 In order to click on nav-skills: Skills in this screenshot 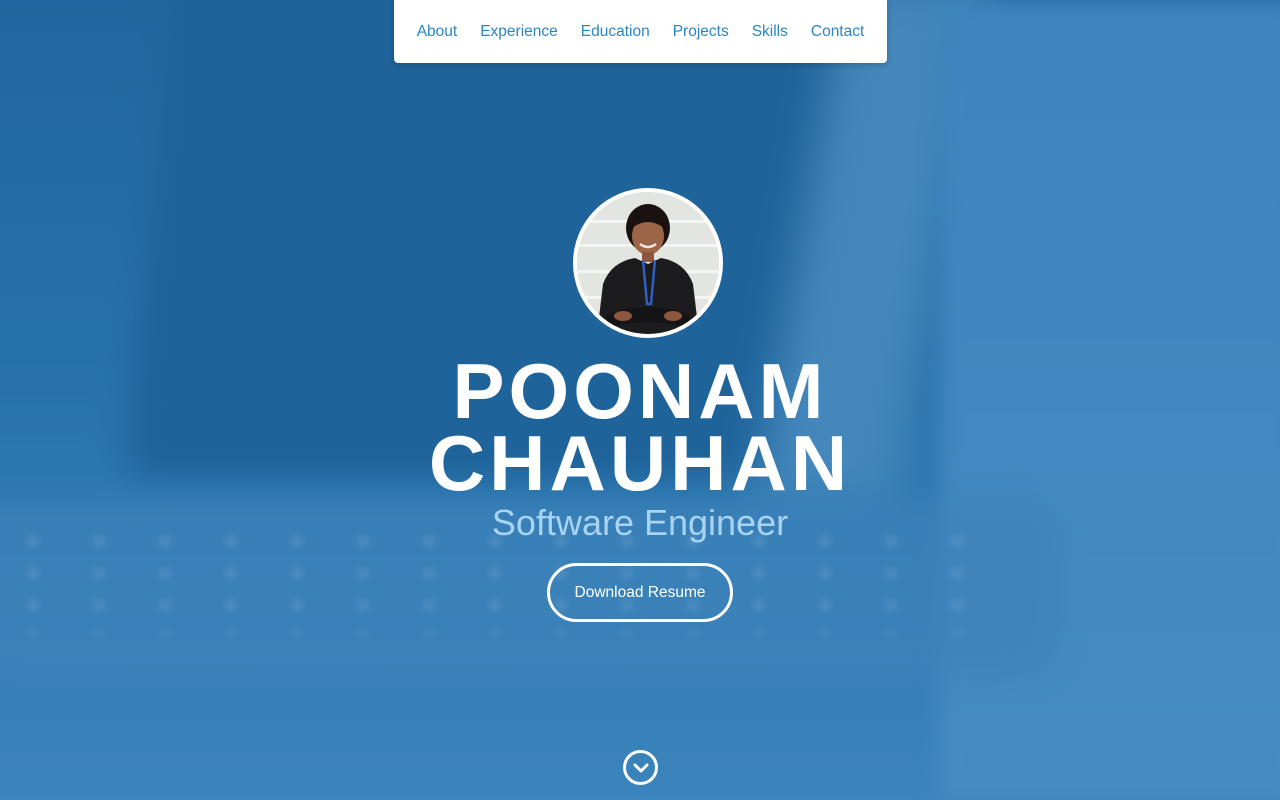, I will do `click(769, 31)`.